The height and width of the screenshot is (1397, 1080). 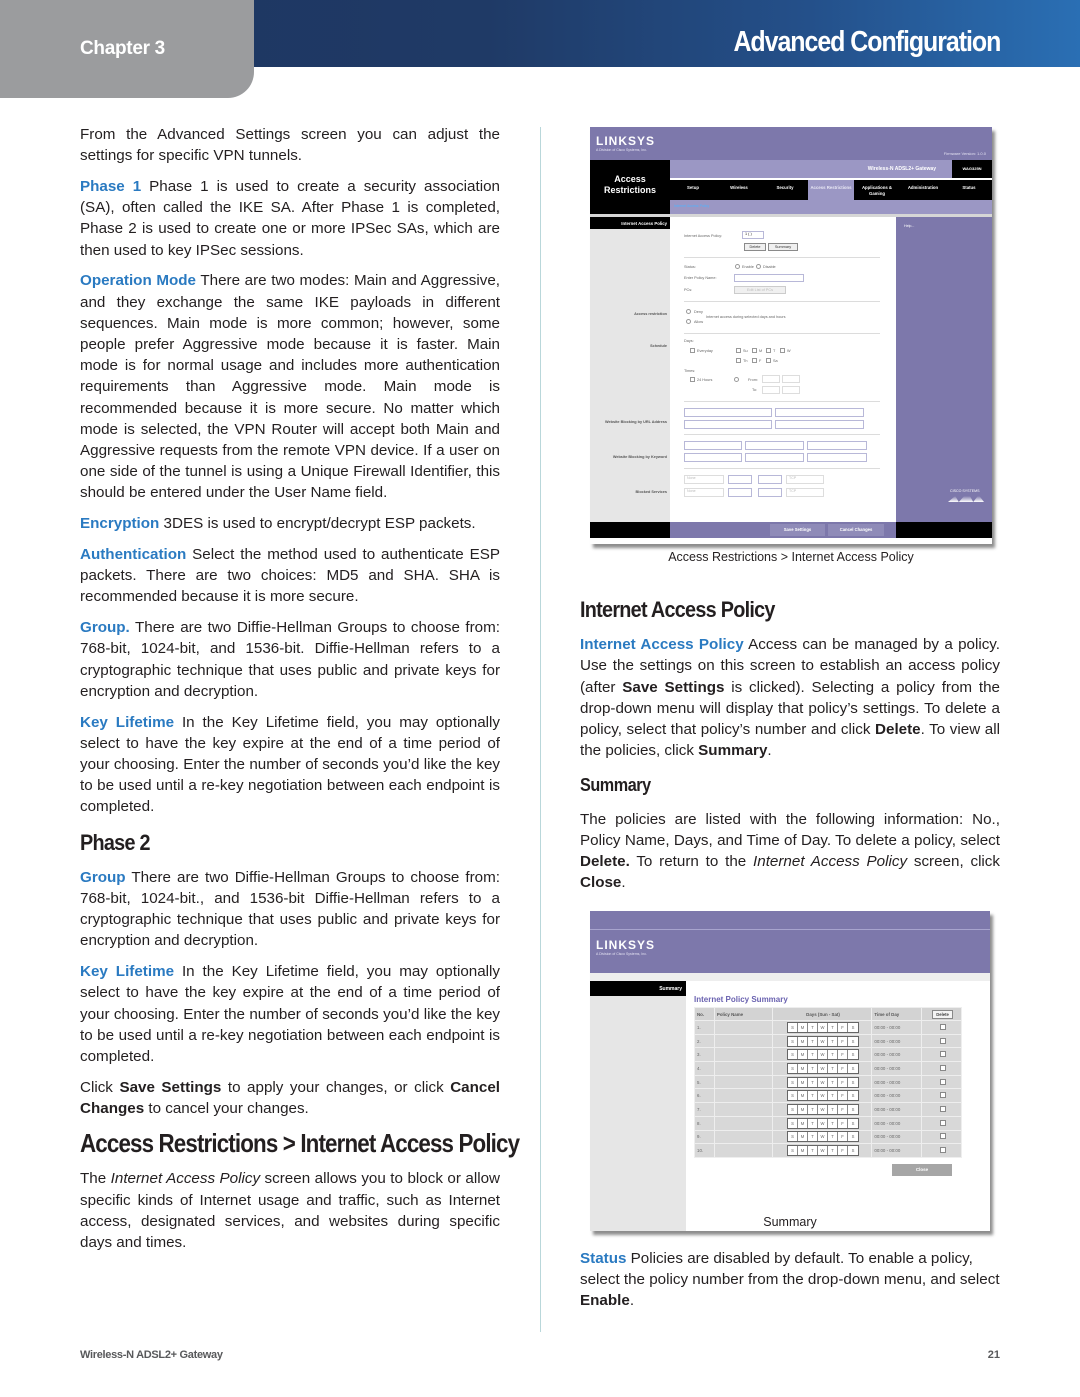 What do you see at coordinates (922, 1170) in the screenshot?
I see `close-button: Close` at bounding box center [922, 1170].